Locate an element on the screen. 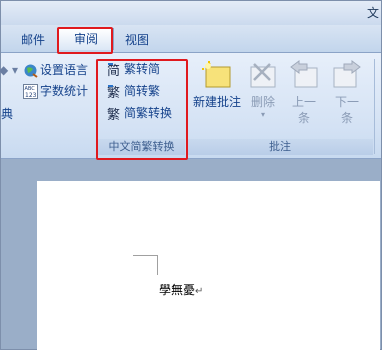 The width and height of the screenshot is (382, 350). tab-mailings: 邮件 is located at coordinates (33, 40).